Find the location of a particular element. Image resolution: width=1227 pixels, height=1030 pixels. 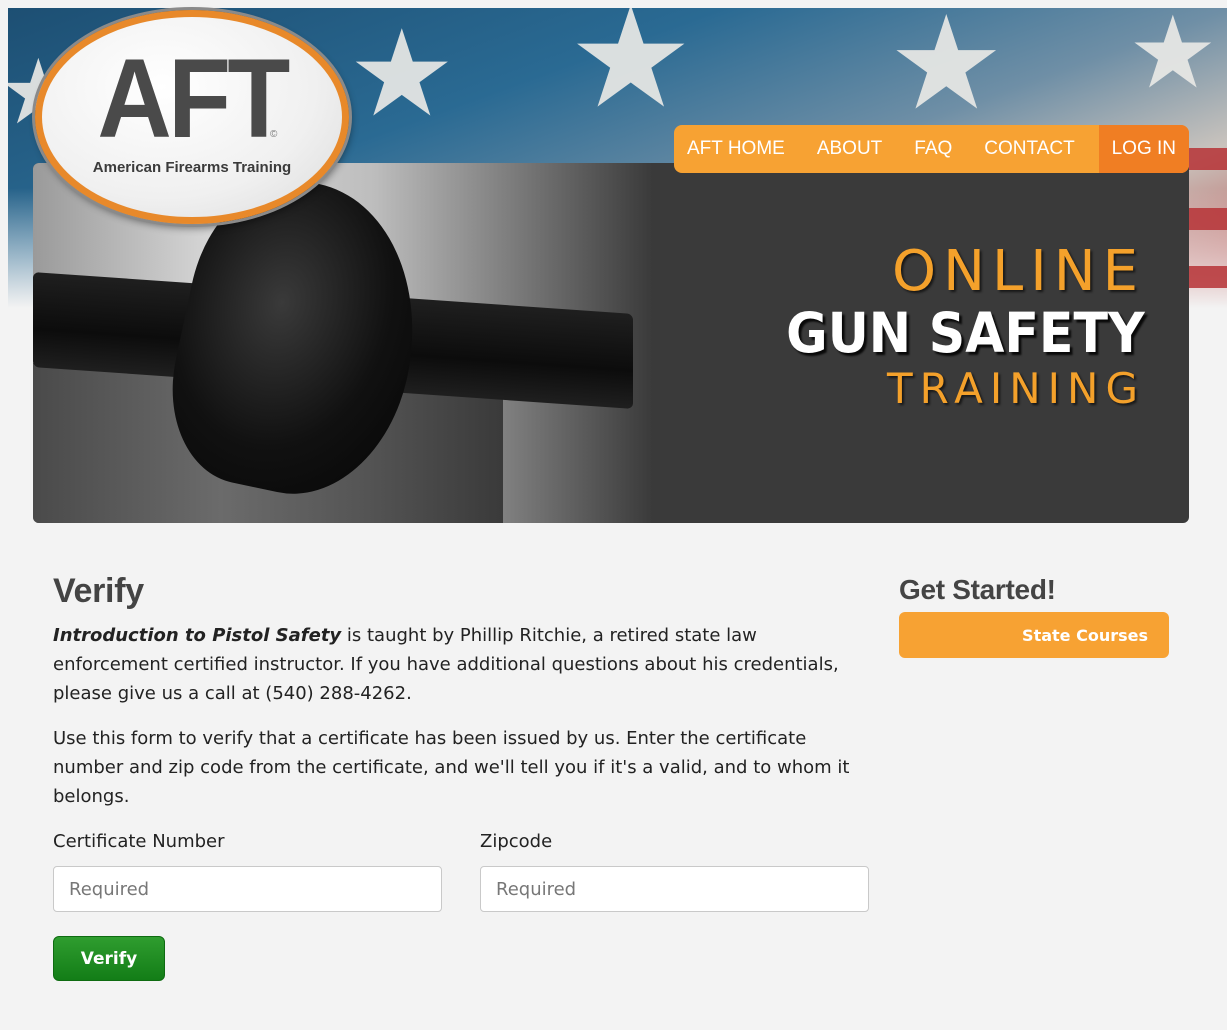

nav-item-log-in: LOG IN is located at coordinates (1143, 149).